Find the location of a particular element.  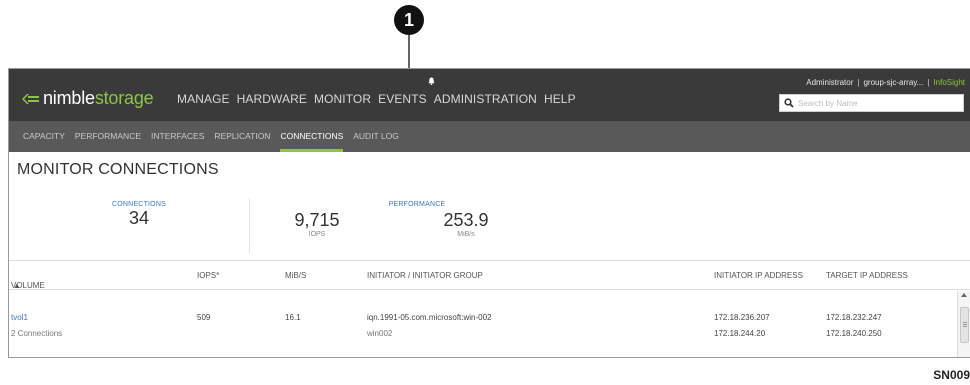

callout-badge: 1 is located at coordinates (409, 20).